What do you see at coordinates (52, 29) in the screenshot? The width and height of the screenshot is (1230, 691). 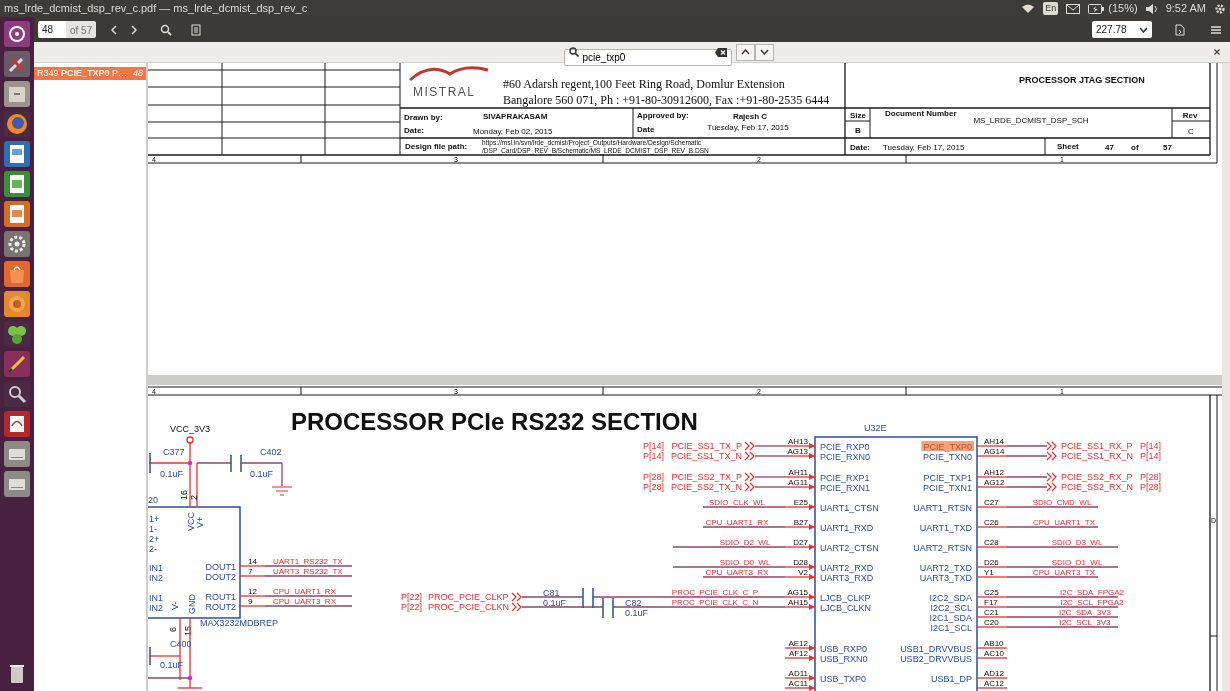 I see `page-field: 48` at bounding box center [52, 29].